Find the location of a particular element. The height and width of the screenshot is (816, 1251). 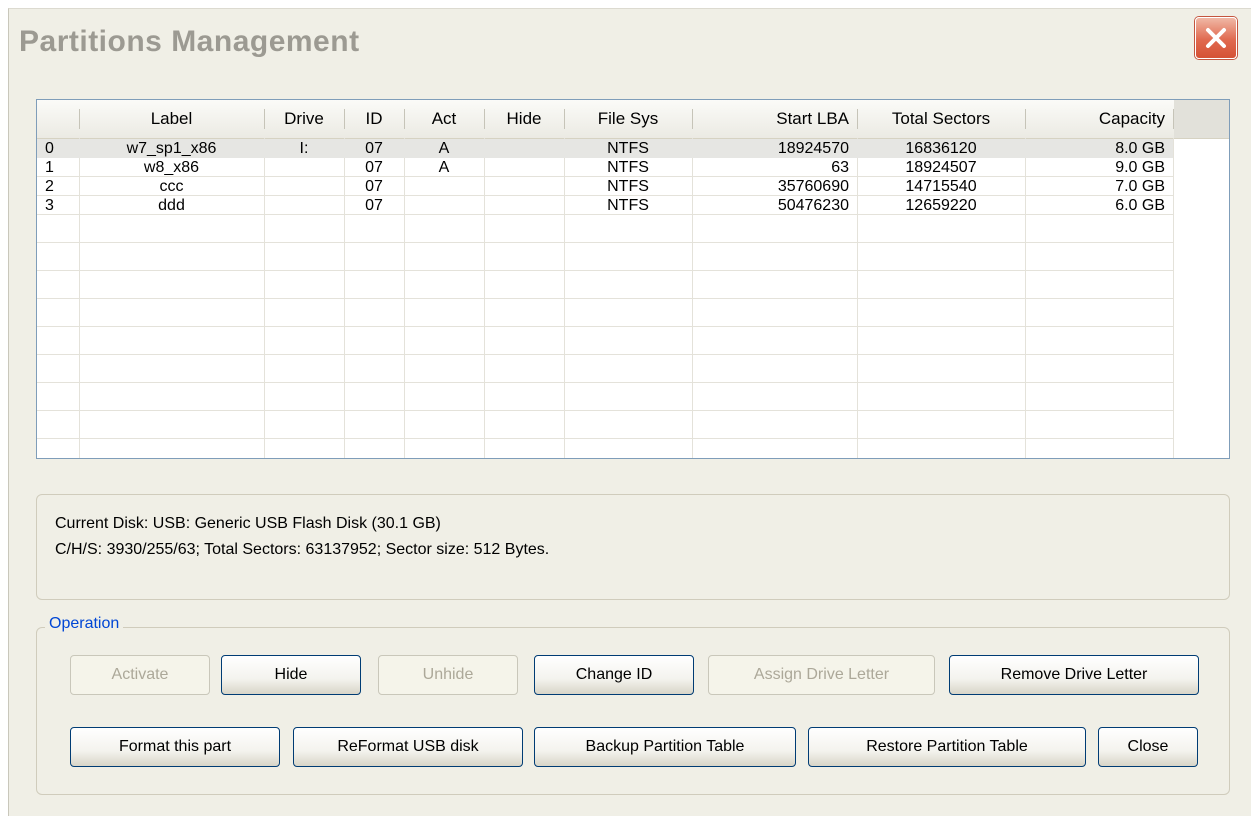

cell-total-sectors: 18924507 is located at coordinates (941, 167).